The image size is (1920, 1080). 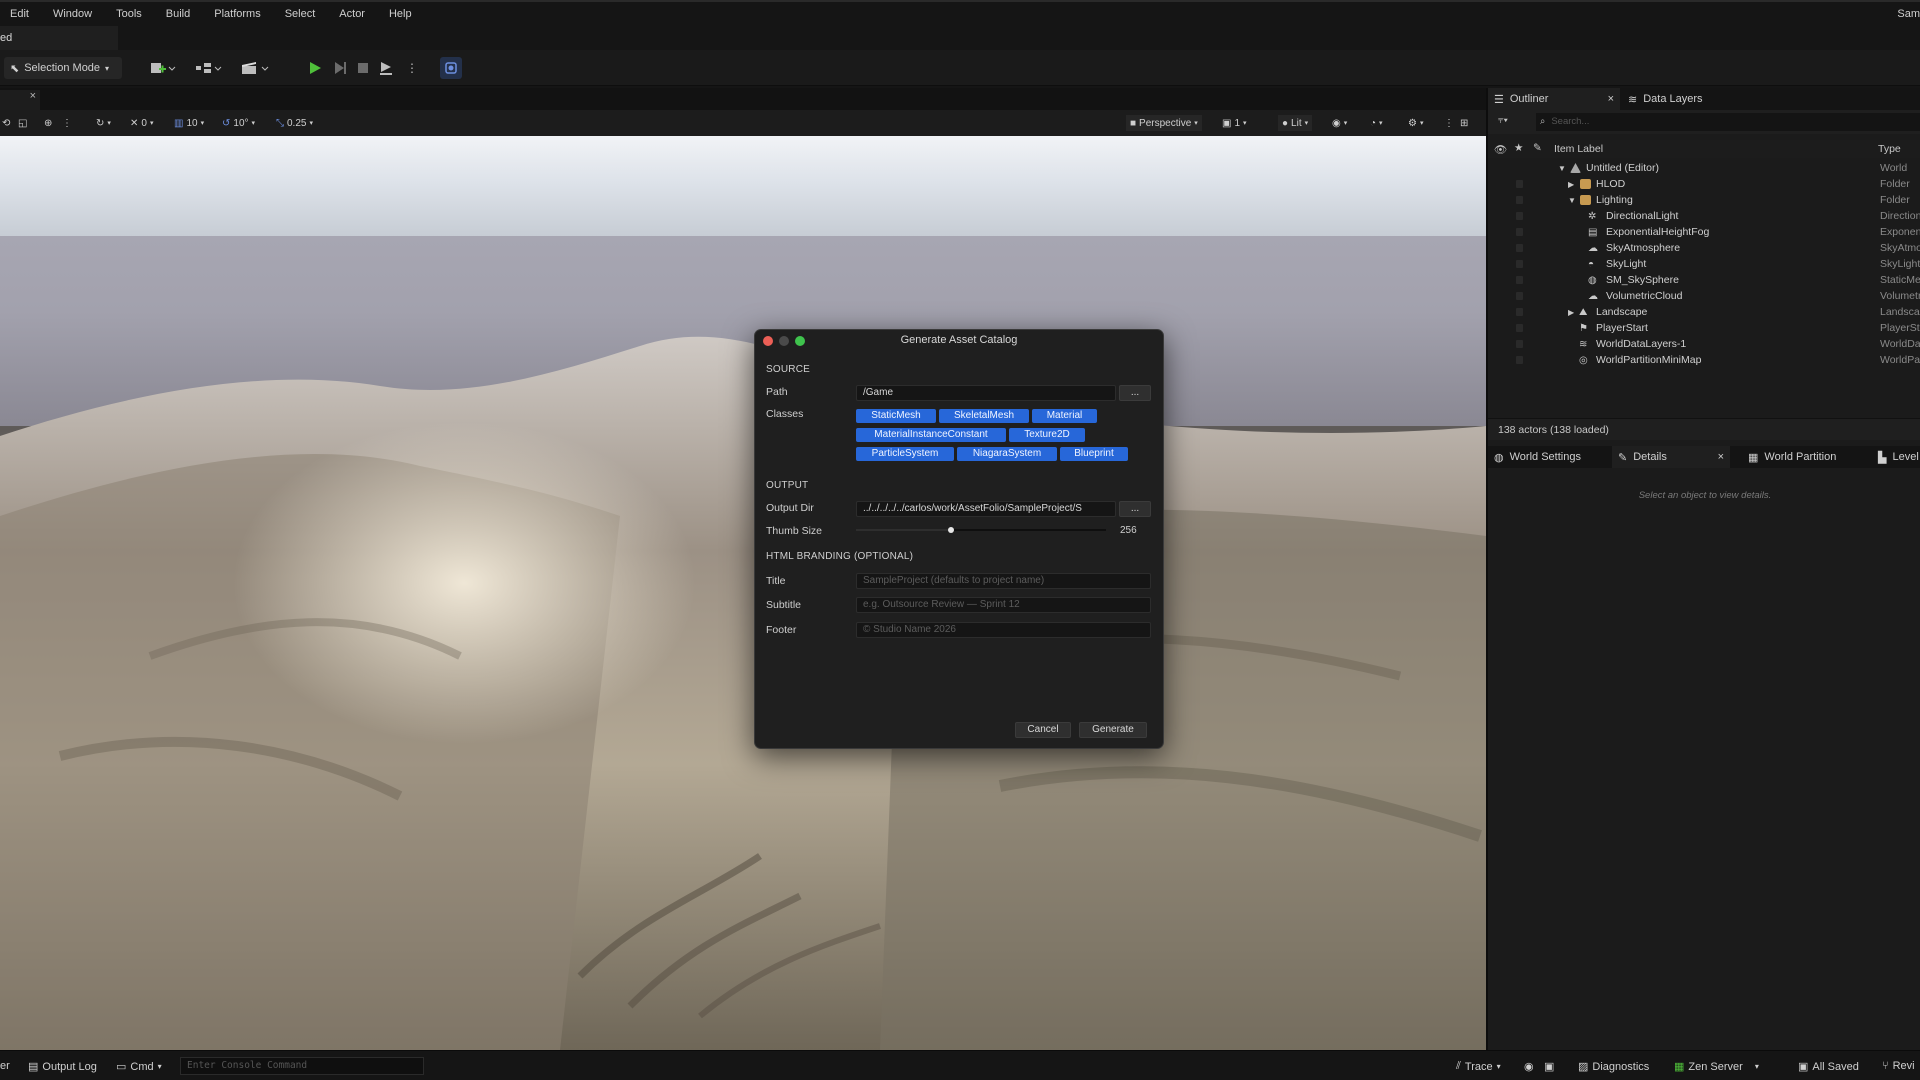 I want to click on subtitle-field: e.g. Outsource Review — Sprint 12, so click(x=1003, y=605).